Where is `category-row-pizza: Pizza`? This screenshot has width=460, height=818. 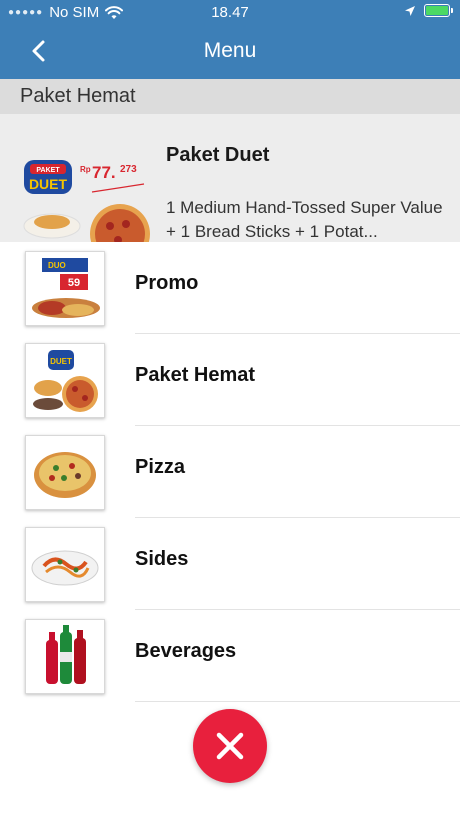
category-row-pizza: Pizza is located at coordinates (230, 472).